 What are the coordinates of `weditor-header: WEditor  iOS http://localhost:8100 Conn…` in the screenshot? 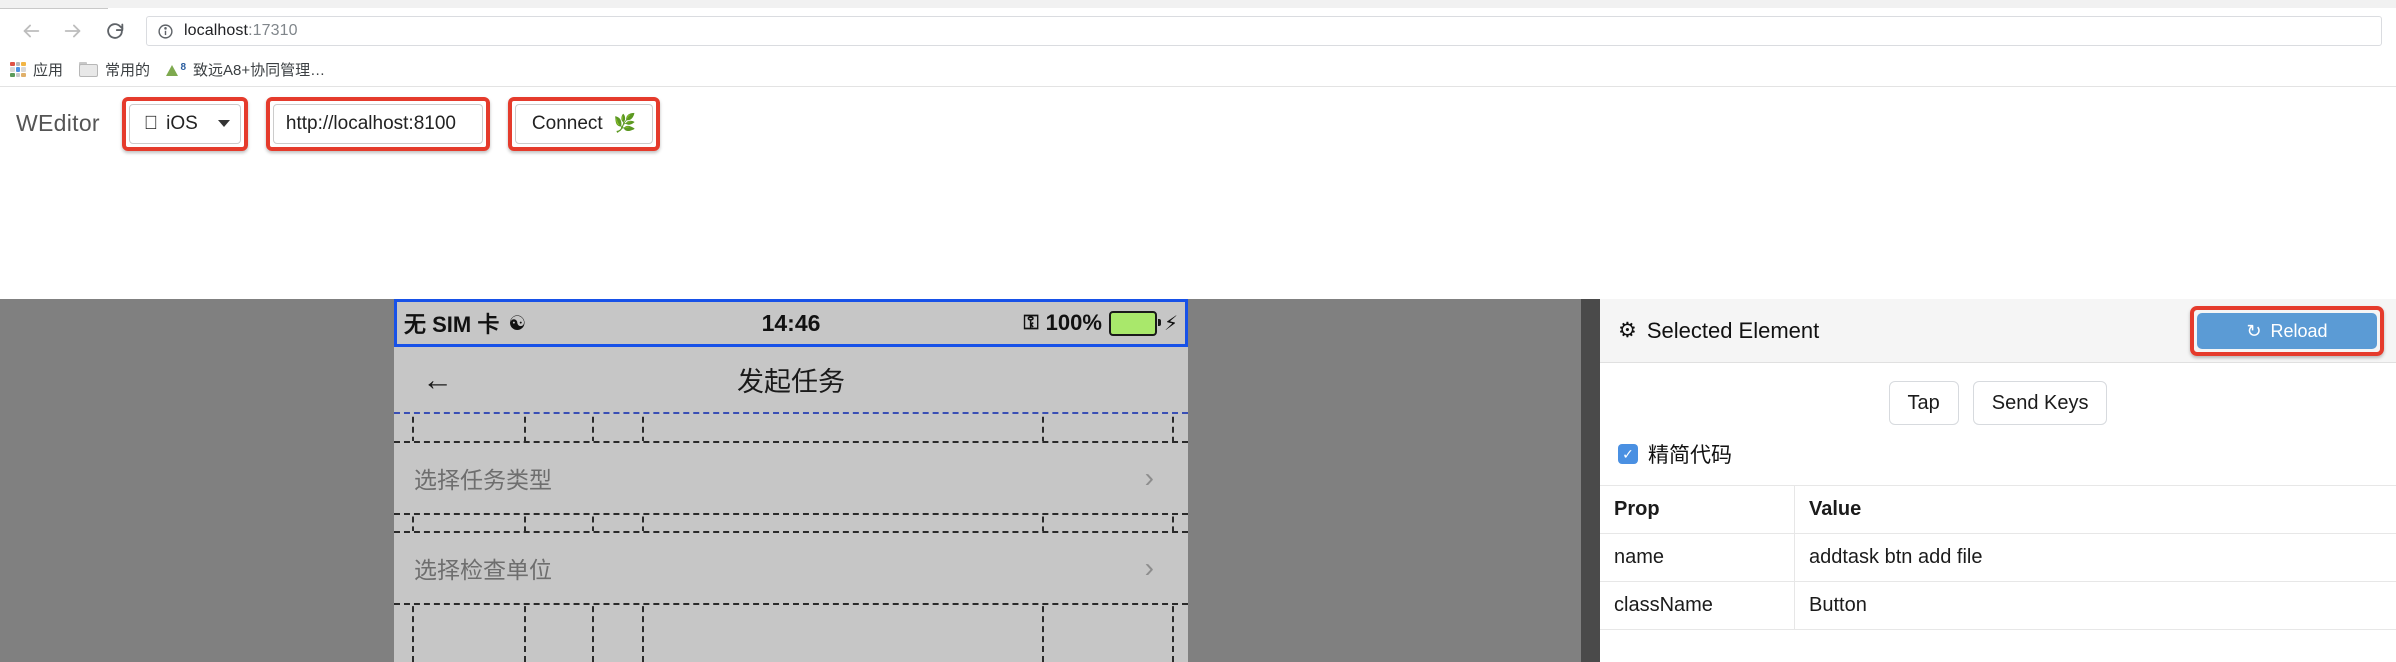 It's located at (1198, 123).